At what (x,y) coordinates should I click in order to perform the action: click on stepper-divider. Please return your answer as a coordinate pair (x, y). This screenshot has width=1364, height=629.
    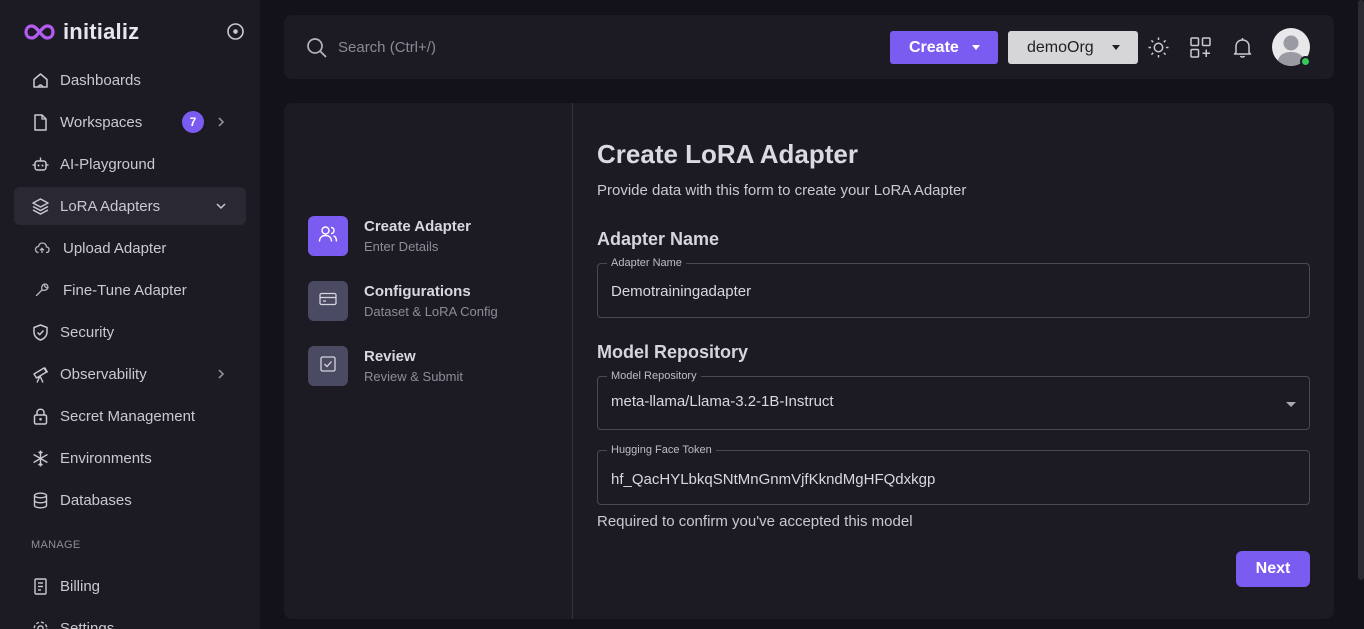
    Looking at the image, I should click on (572, 361).